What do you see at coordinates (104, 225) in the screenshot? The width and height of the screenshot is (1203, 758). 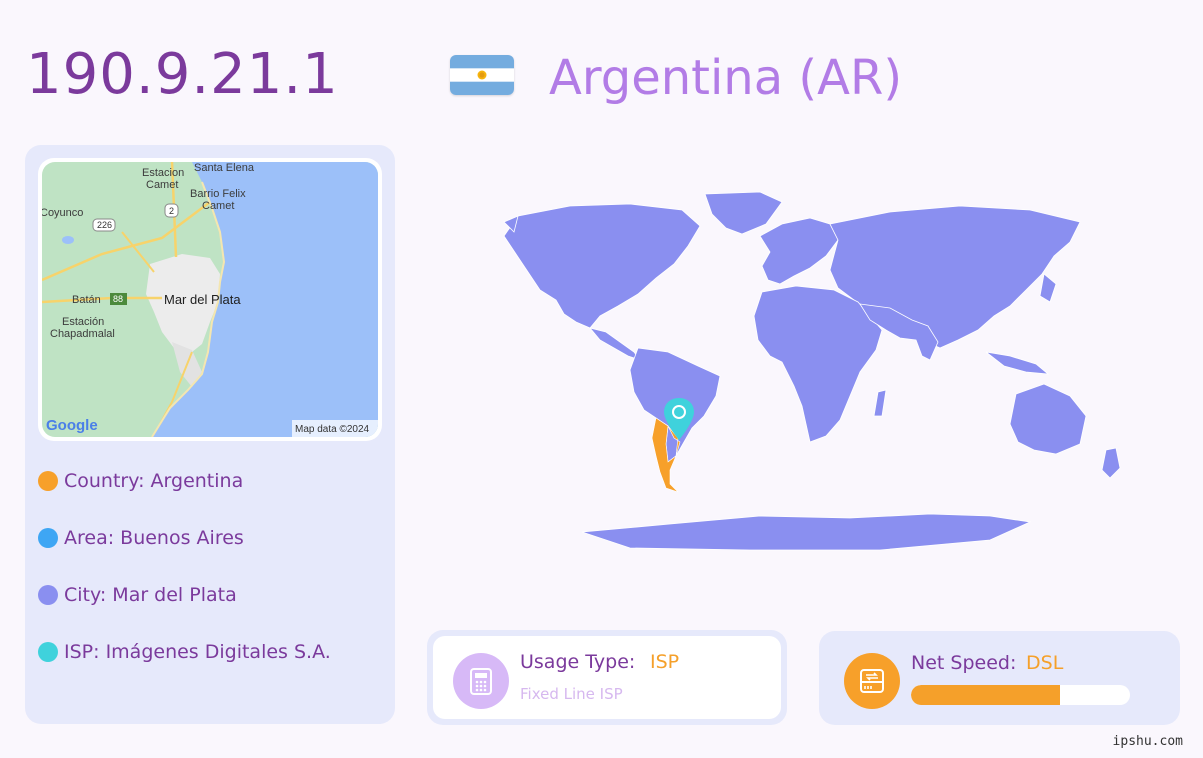 I see `route-226-shield: 226` at bounding box center [104, 225].